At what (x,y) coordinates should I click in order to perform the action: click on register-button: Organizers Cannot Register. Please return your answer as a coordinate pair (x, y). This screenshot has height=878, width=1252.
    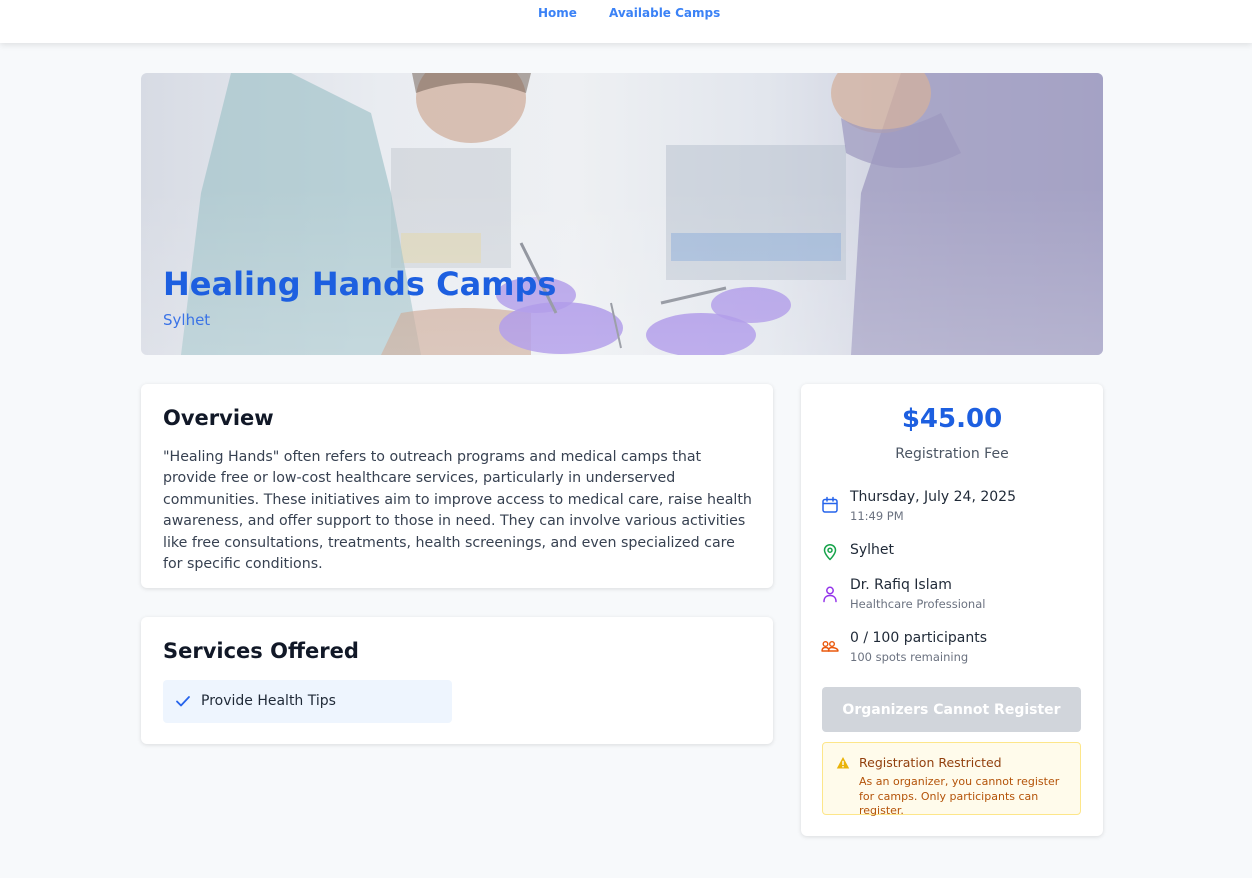
    Looking at the image, I should click on (951, 709).